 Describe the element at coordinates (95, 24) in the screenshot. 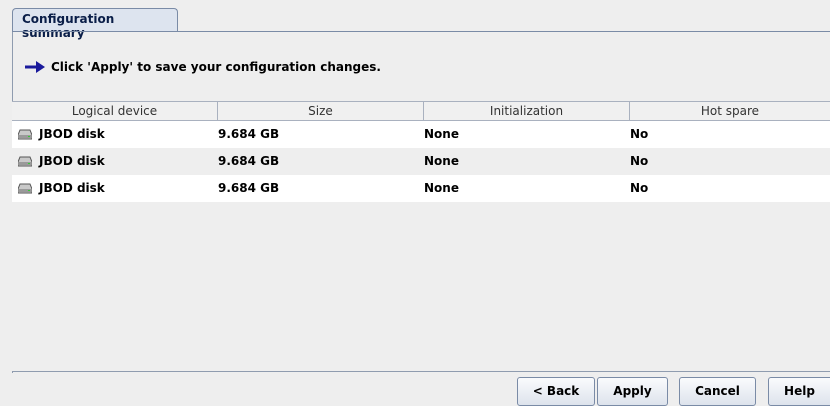

I see `tab-configuration-summary: Configuration summary` at that location.